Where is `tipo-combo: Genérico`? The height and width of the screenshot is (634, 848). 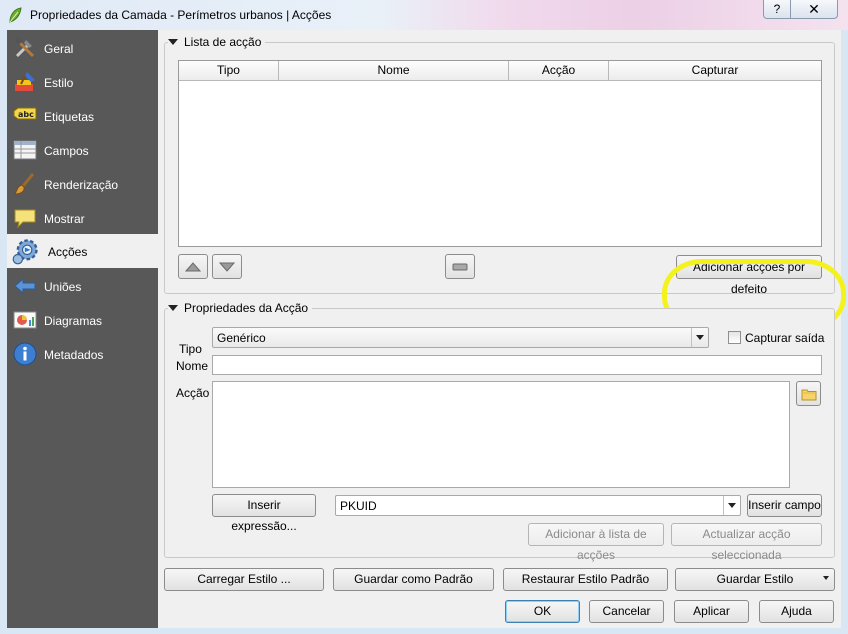
tipo-combo: Genérico is located at coordinates (460, 337).